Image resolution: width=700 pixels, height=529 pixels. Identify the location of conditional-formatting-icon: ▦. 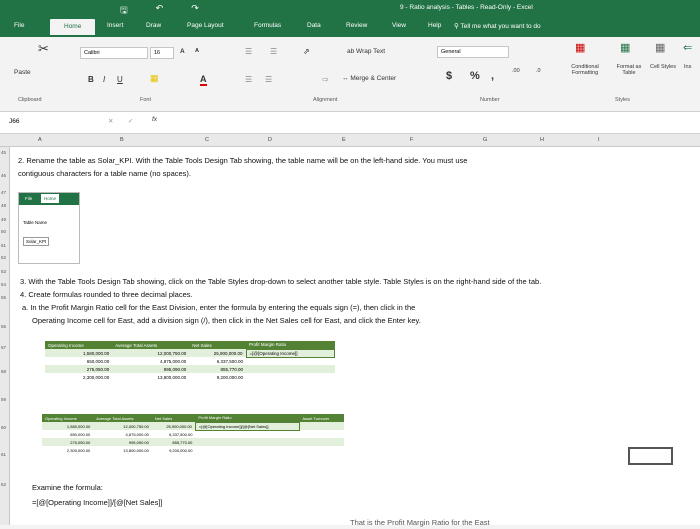
(580, 47).